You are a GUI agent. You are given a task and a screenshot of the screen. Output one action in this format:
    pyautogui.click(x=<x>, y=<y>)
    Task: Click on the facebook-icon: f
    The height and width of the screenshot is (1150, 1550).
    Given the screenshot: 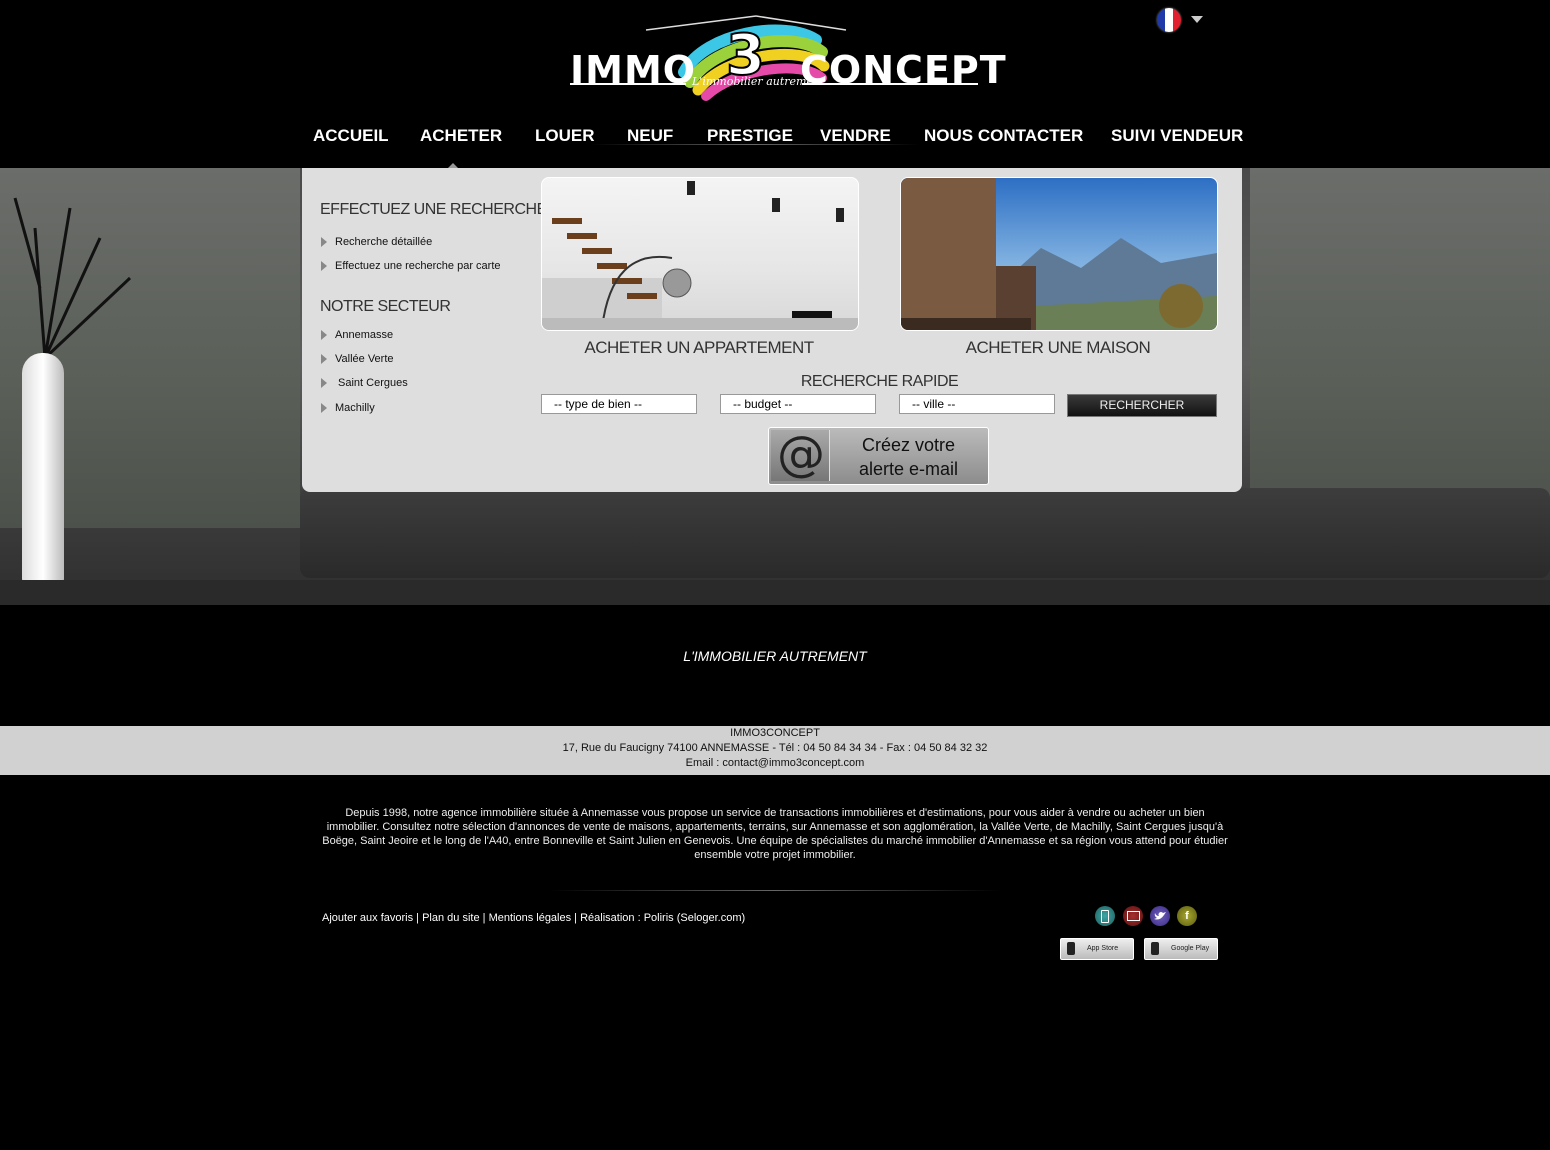 What is the action you would take?
    pyautogui.click(x=1187, y=916)
    